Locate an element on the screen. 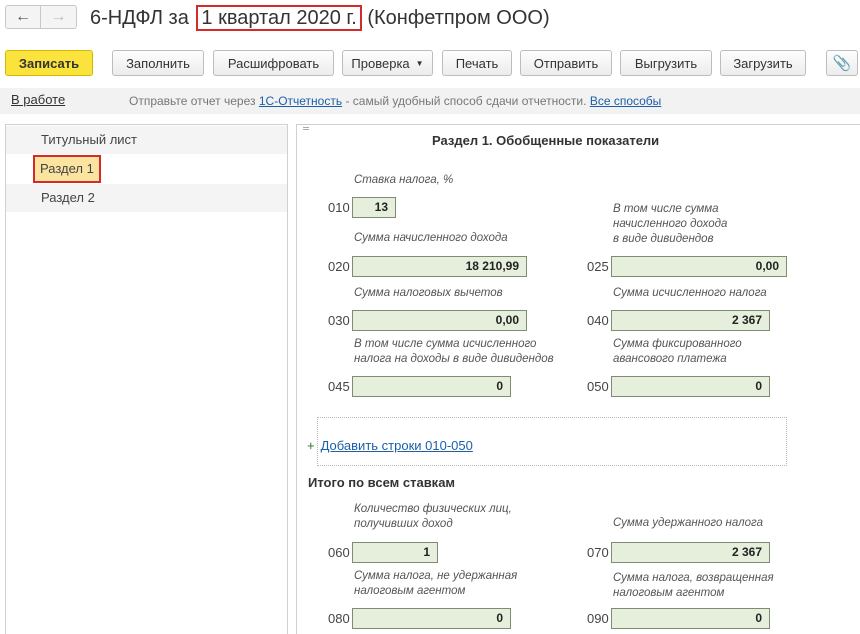  caption-050: Сумма фиксированного авансового платежа is located at coordinates (677, 352).